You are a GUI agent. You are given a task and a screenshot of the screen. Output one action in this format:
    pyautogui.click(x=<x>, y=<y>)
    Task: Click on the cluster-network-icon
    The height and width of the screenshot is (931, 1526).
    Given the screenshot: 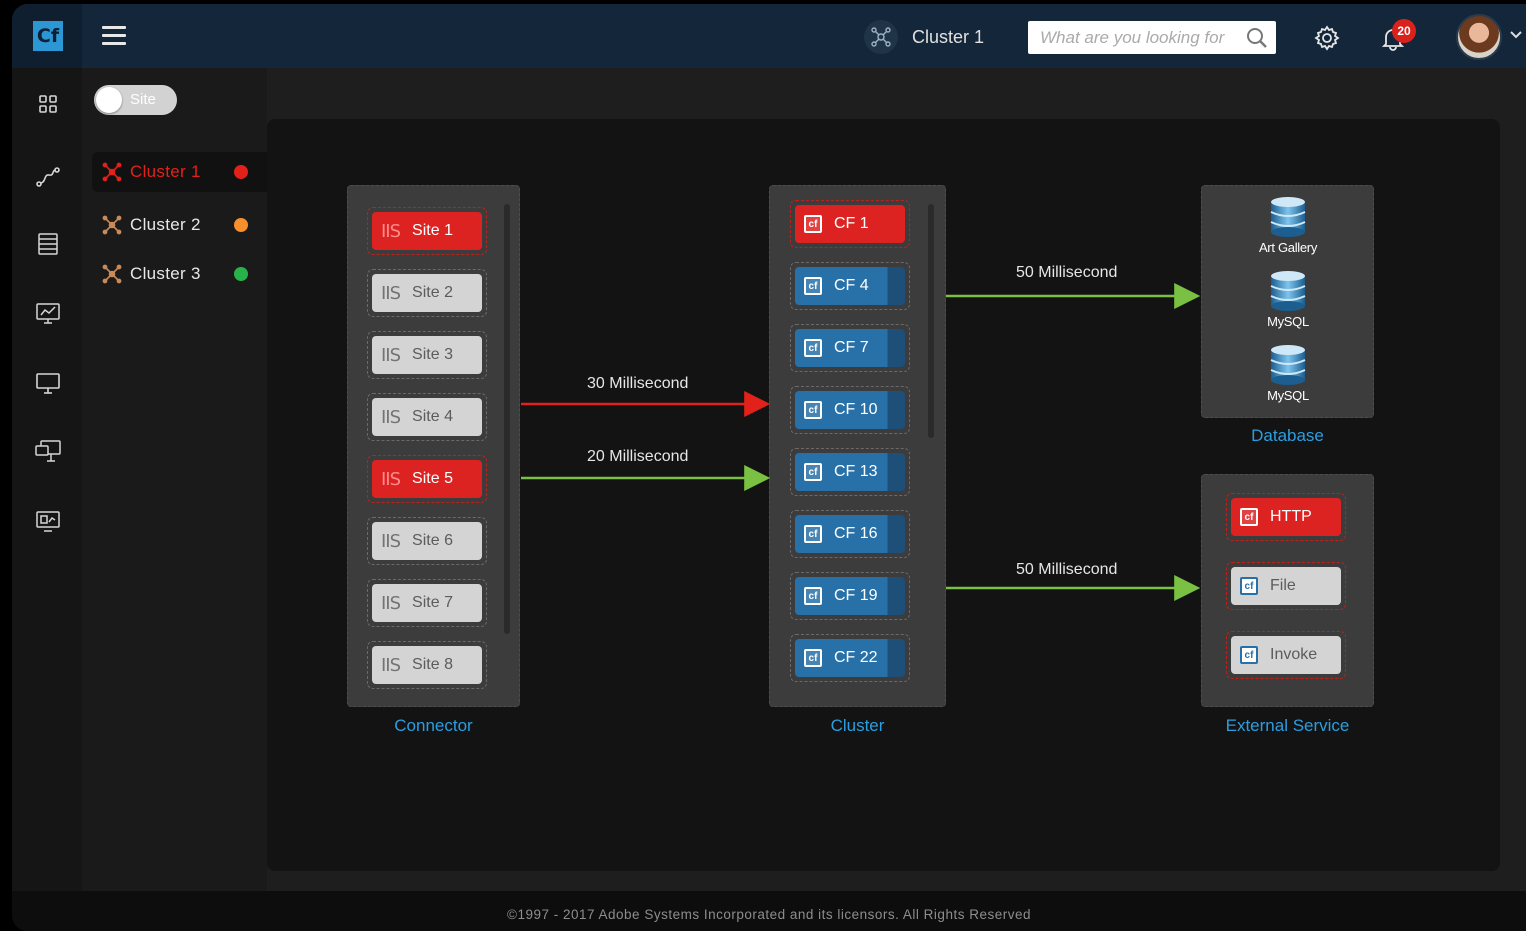 What is the action you would take?
    pyautogui.click(x=881, y=37)
    